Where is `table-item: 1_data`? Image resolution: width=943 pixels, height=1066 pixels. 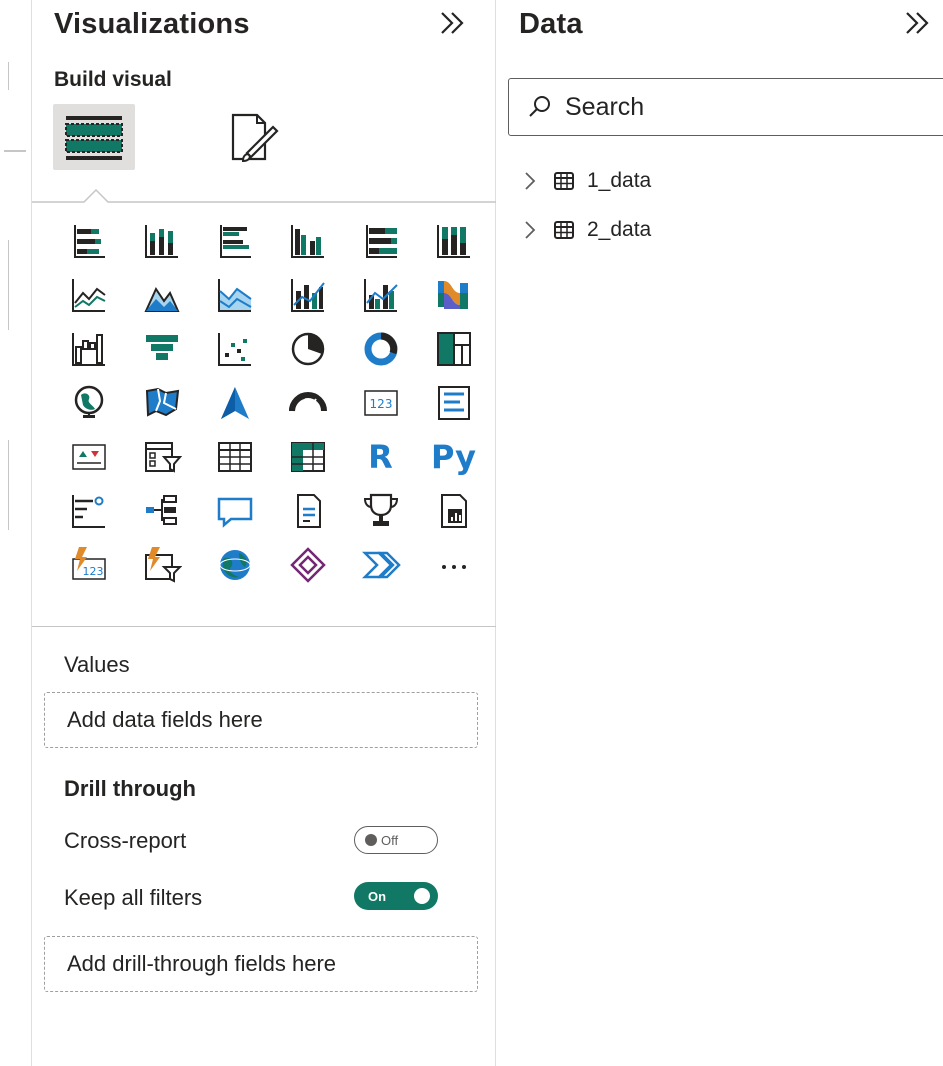 table-item: 1_data is located at coordinates (585, 181).